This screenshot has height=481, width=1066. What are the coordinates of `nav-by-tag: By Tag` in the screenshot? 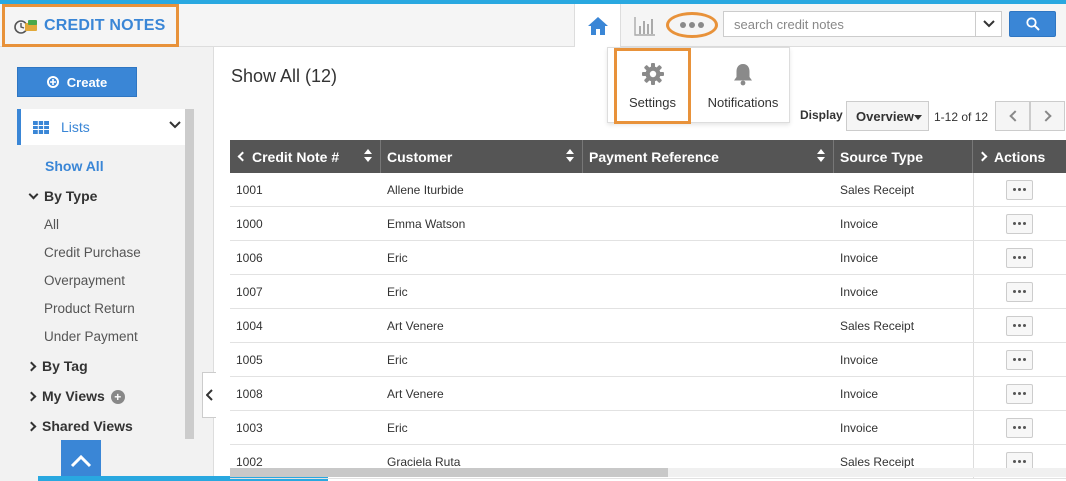 It's located at (57, 366).